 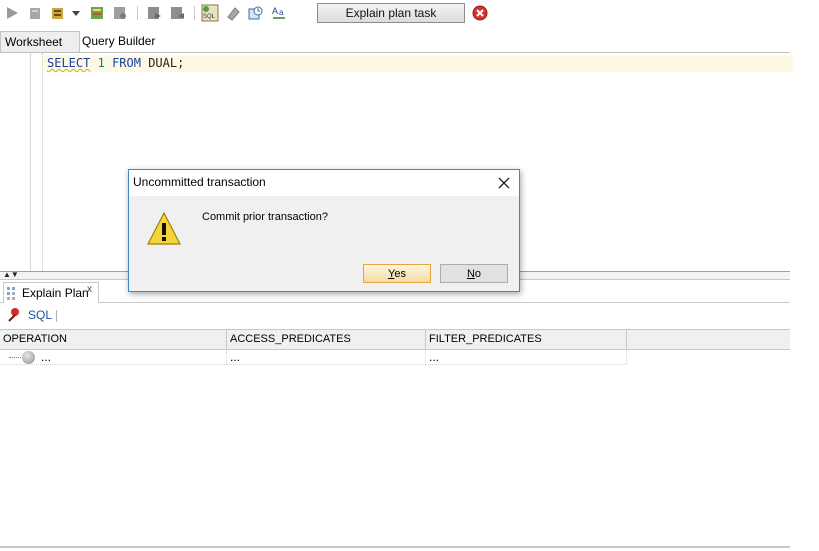 What do you see at coordinates (391, 13) in the screenshot?
I see `explain-plan-task-button: Explain plan task` at bounding box center [391, 13].